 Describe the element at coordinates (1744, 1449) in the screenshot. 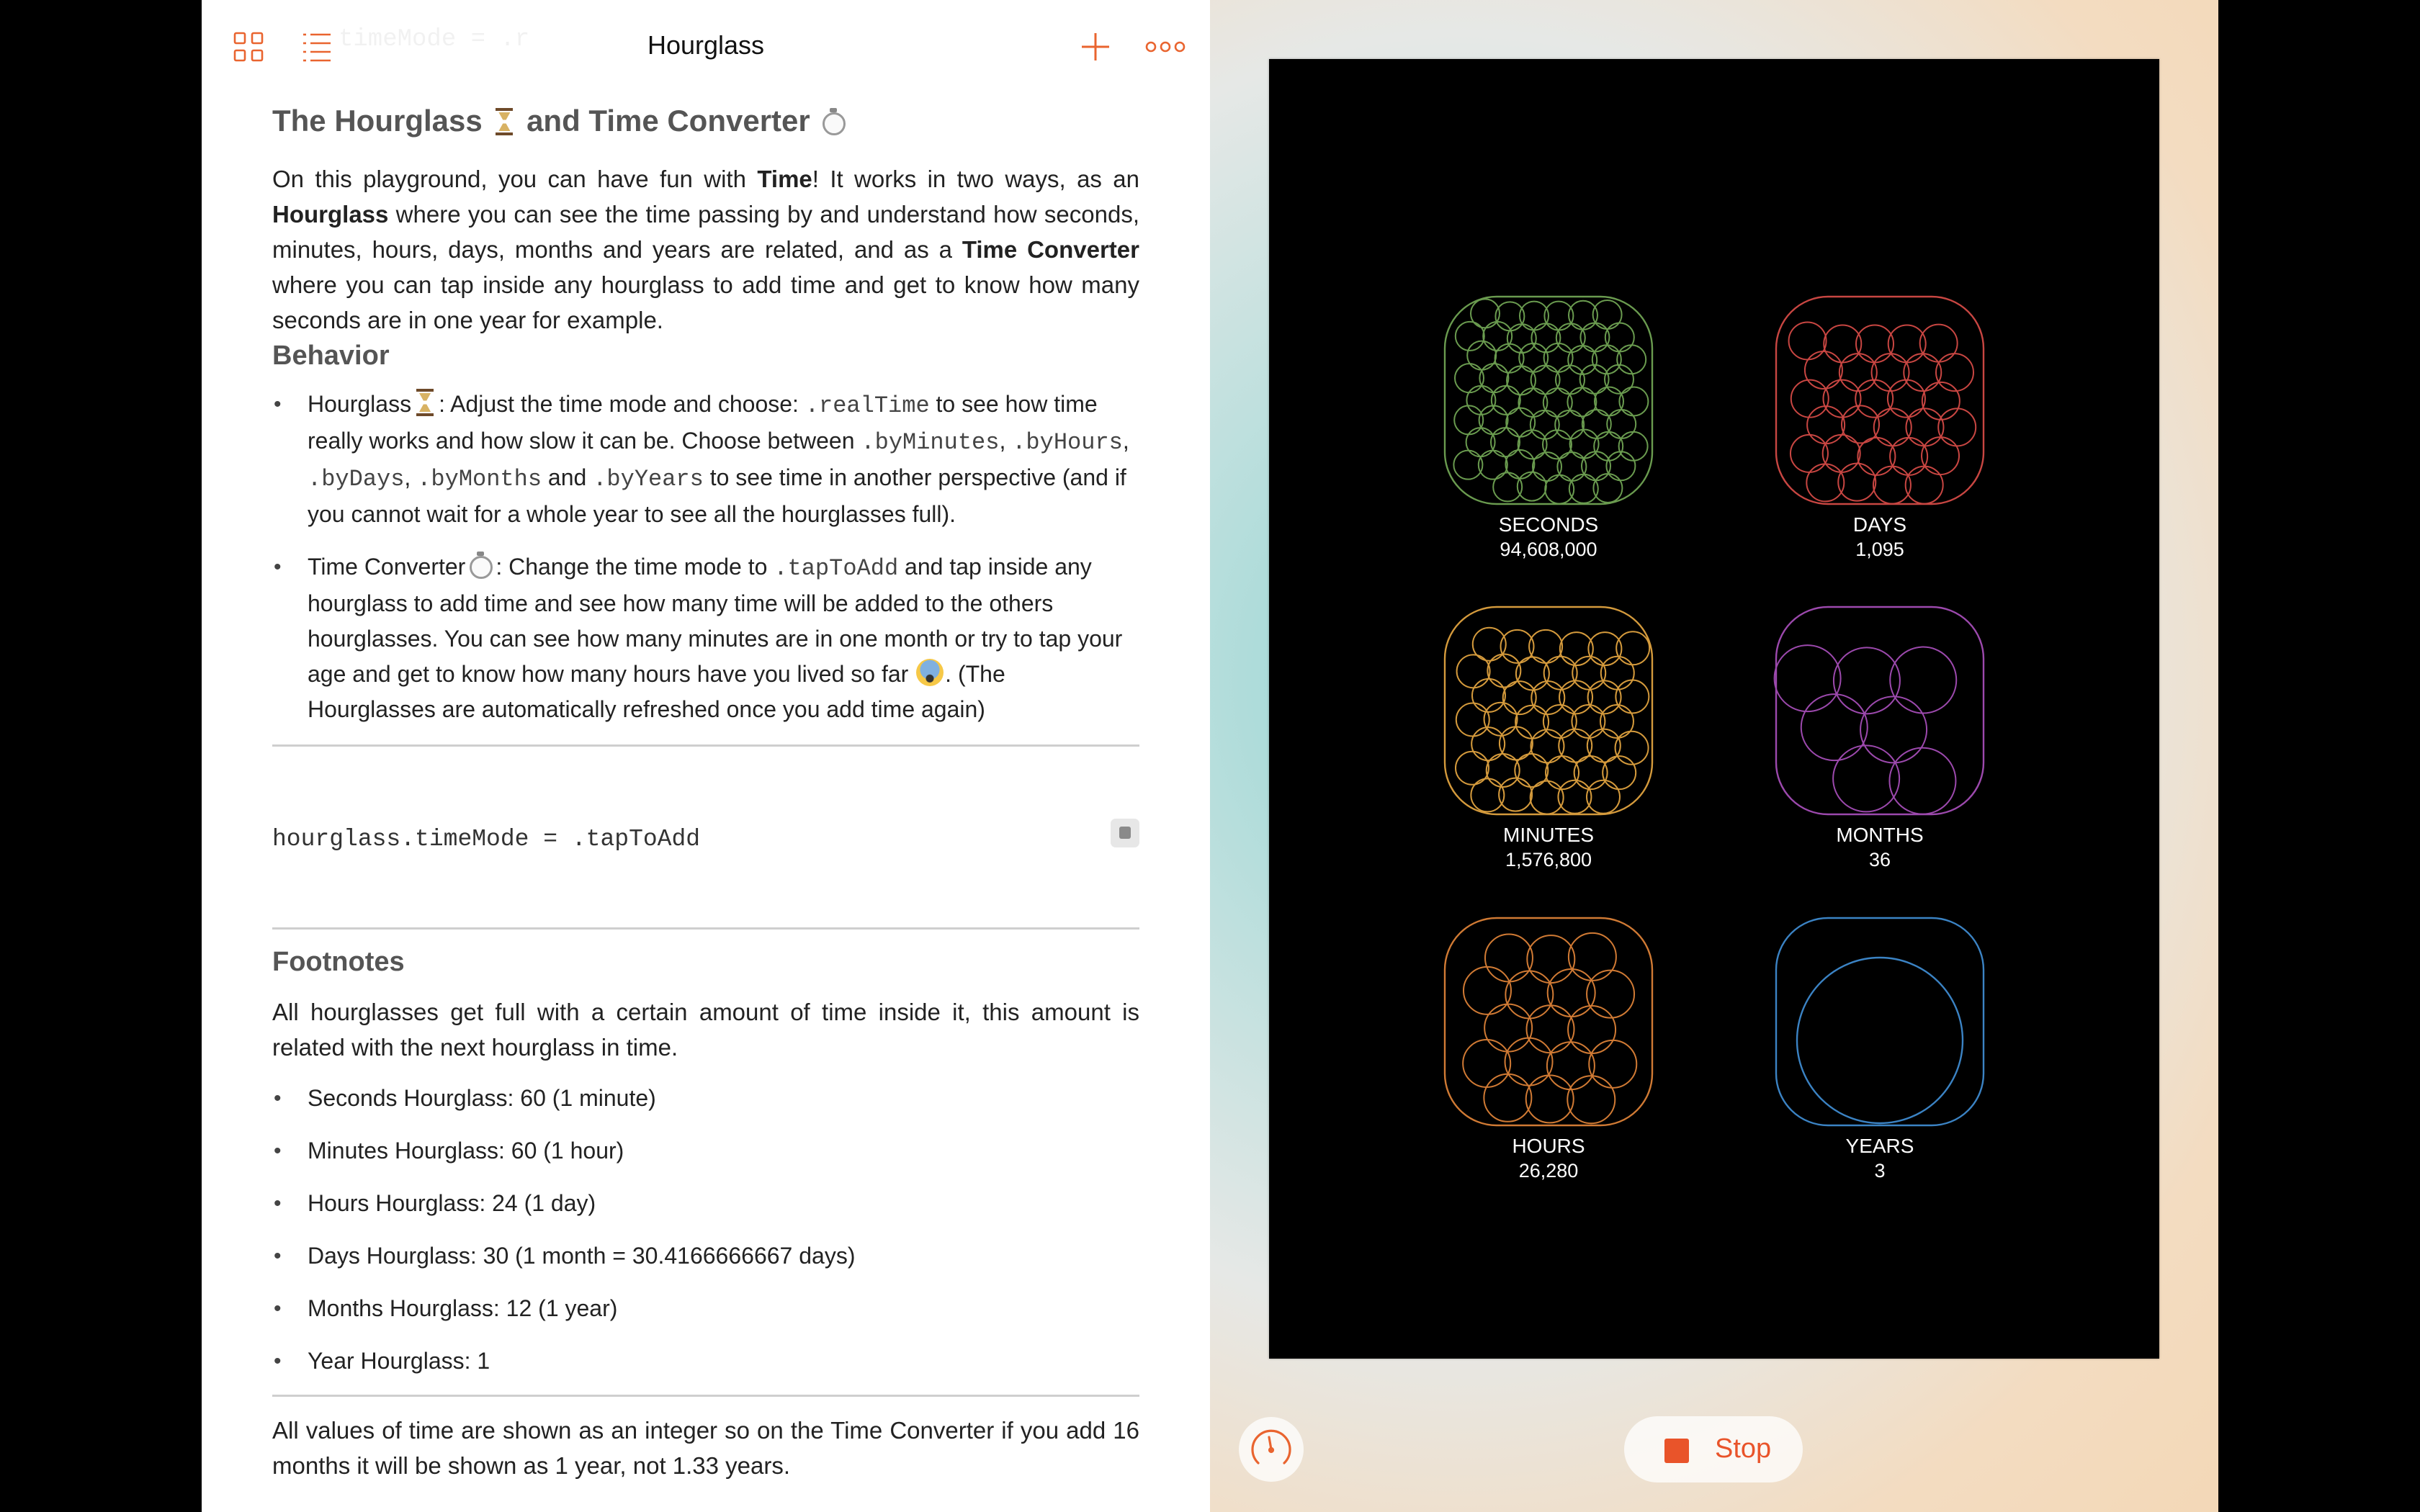

I see `stop-label: Stop` at that location.